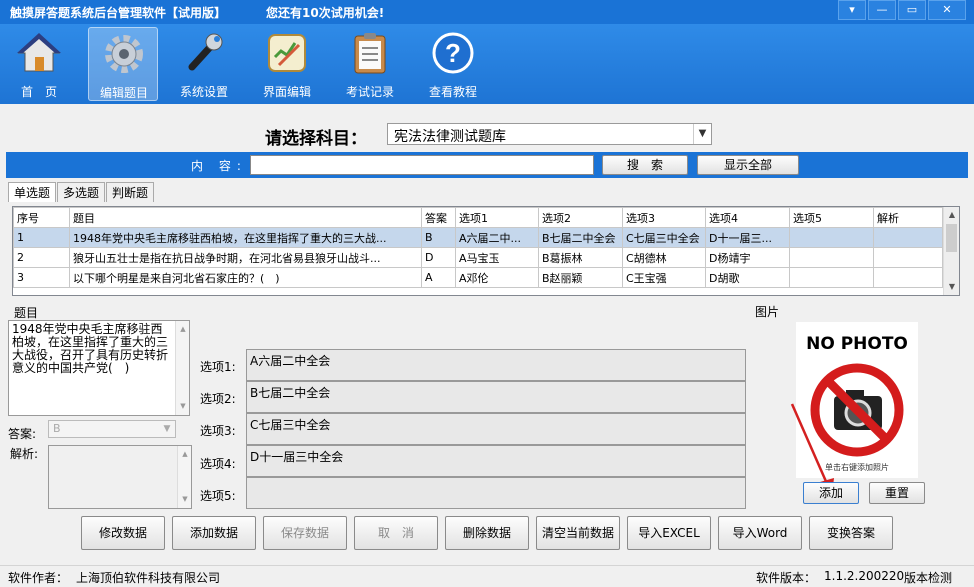 The width and height of the screenshot is (974, 587). What do you see at coordinates (22, 433) in the screenshot?
I see `answer-label: 答案:` at bounding box center [22, 433].